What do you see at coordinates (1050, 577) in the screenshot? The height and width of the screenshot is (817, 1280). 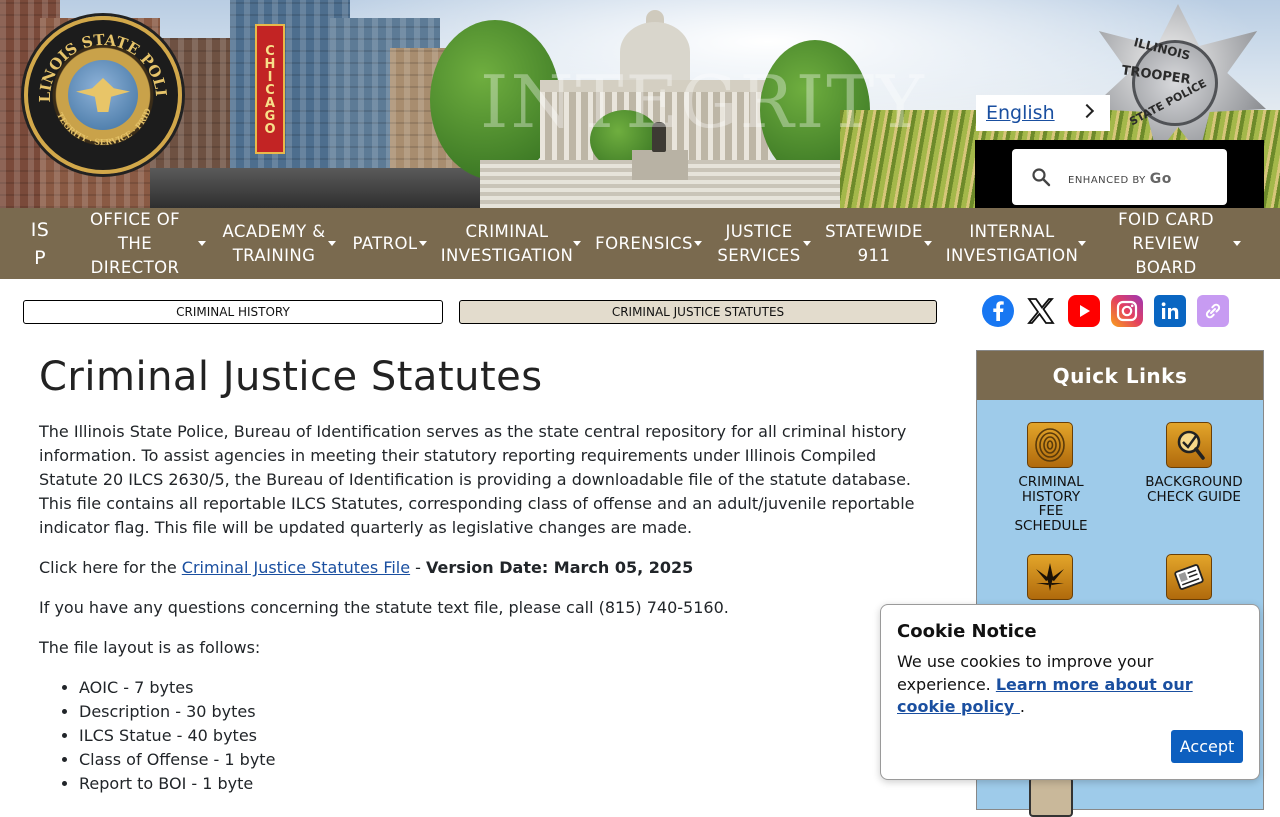 I see `cannabis-leaf-icon` at bounding box center [1050, 577].